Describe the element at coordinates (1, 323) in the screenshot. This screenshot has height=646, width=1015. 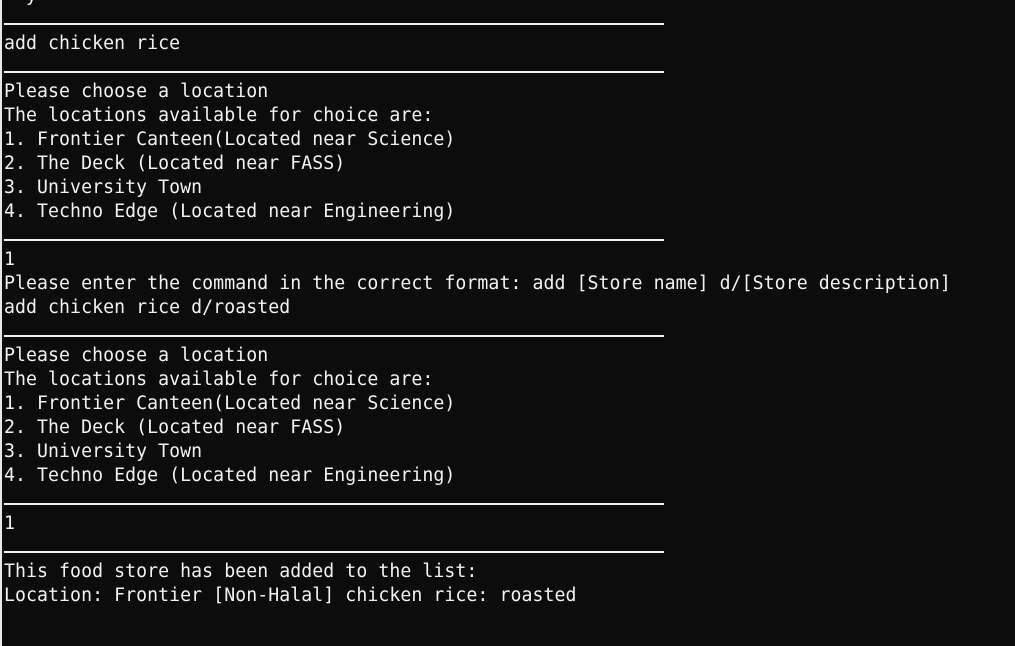
I see `window-left-border` at that location.